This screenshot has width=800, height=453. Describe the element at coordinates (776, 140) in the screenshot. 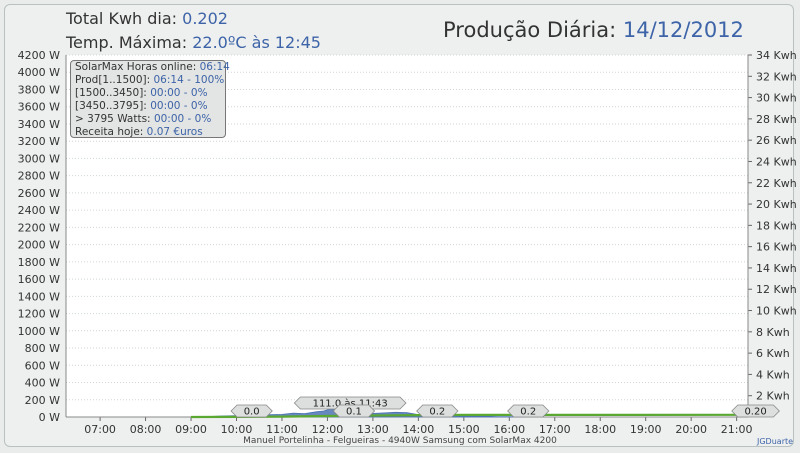

I see `y-right-tick-label: 26 Kwh` at that location.